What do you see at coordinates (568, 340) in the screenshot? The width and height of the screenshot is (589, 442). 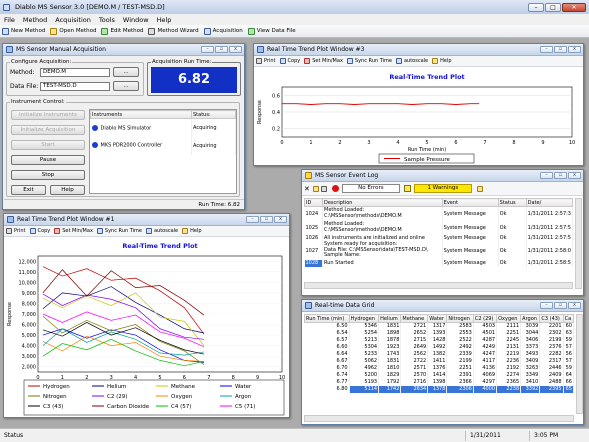 I see `grid-cell: 59` at bounding box center [568, 340].